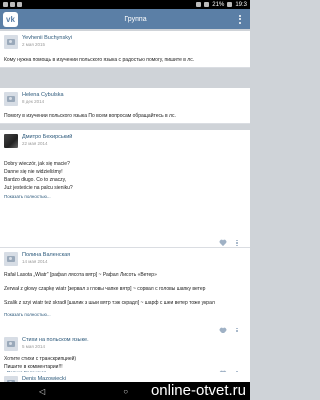  I want to click on post-date: 14 мая 2014, so click(35, 261).